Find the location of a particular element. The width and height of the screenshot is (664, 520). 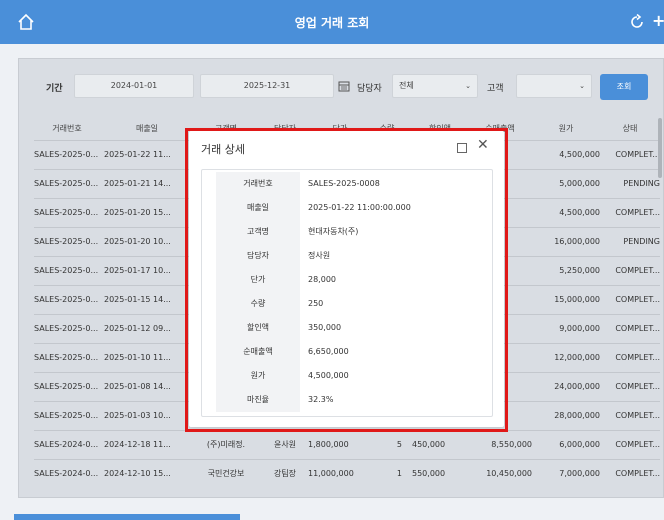

page-title: 영업 거래 조회 is located at coordinates (332, 23).